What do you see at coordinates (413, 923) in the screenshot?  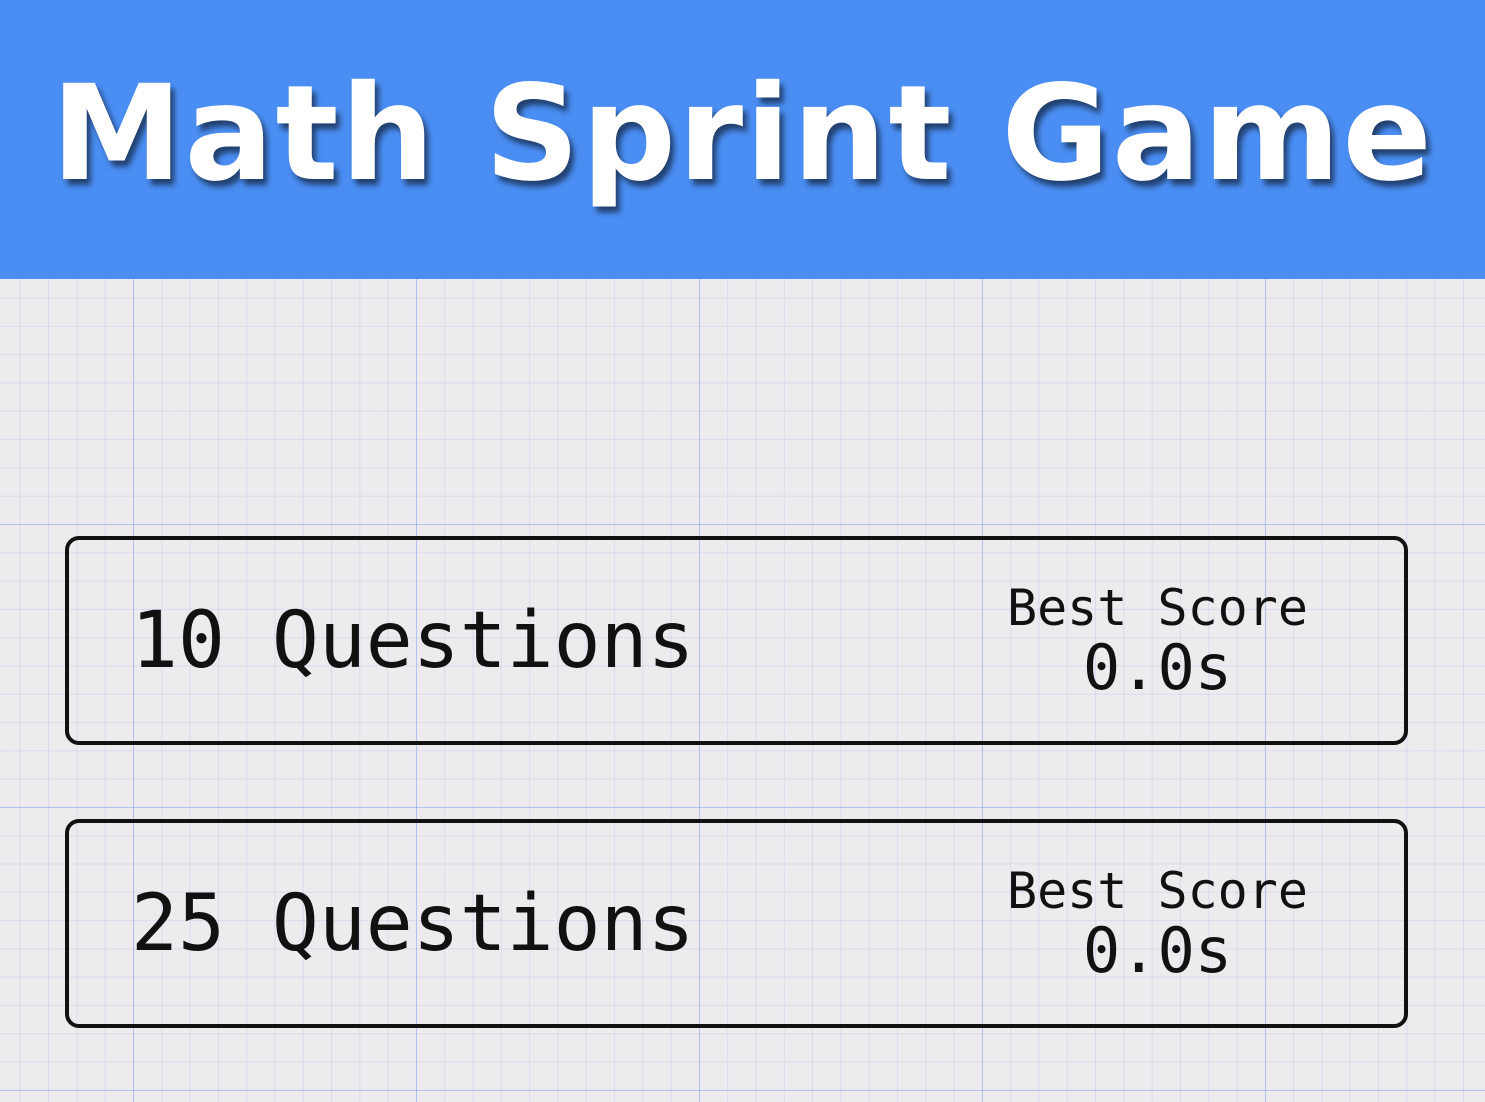 I see `option-label: 25 Questions` at bounding box center [413, 923].